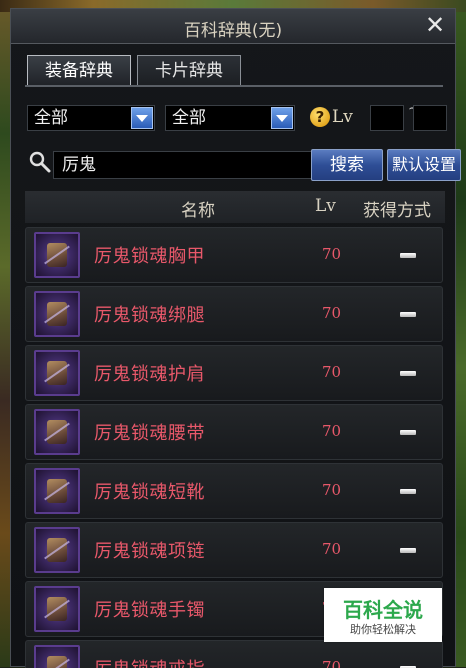  Describe the element at coordinates (149, 315) in the screenshot. I see `item-name: 厉鬼锁魂绑腿` at that location.